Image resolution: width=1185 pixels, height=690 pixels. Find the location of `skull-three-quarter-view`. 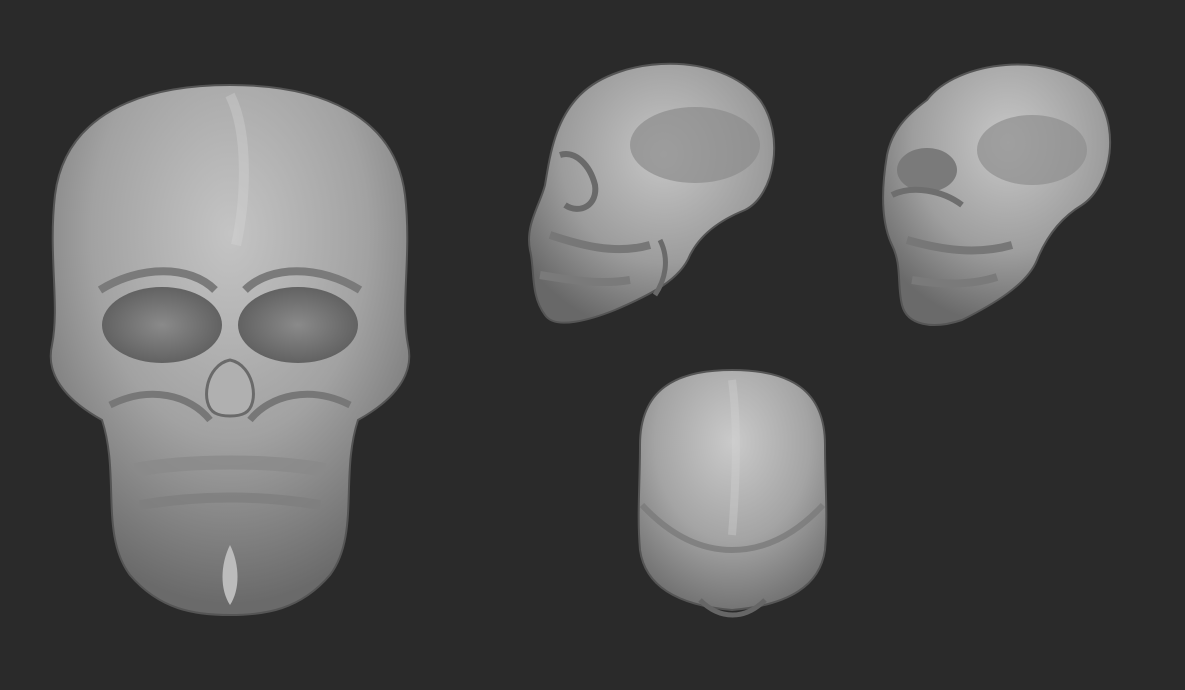

skull-three-quarter-view is located at coordinates (997, 190).